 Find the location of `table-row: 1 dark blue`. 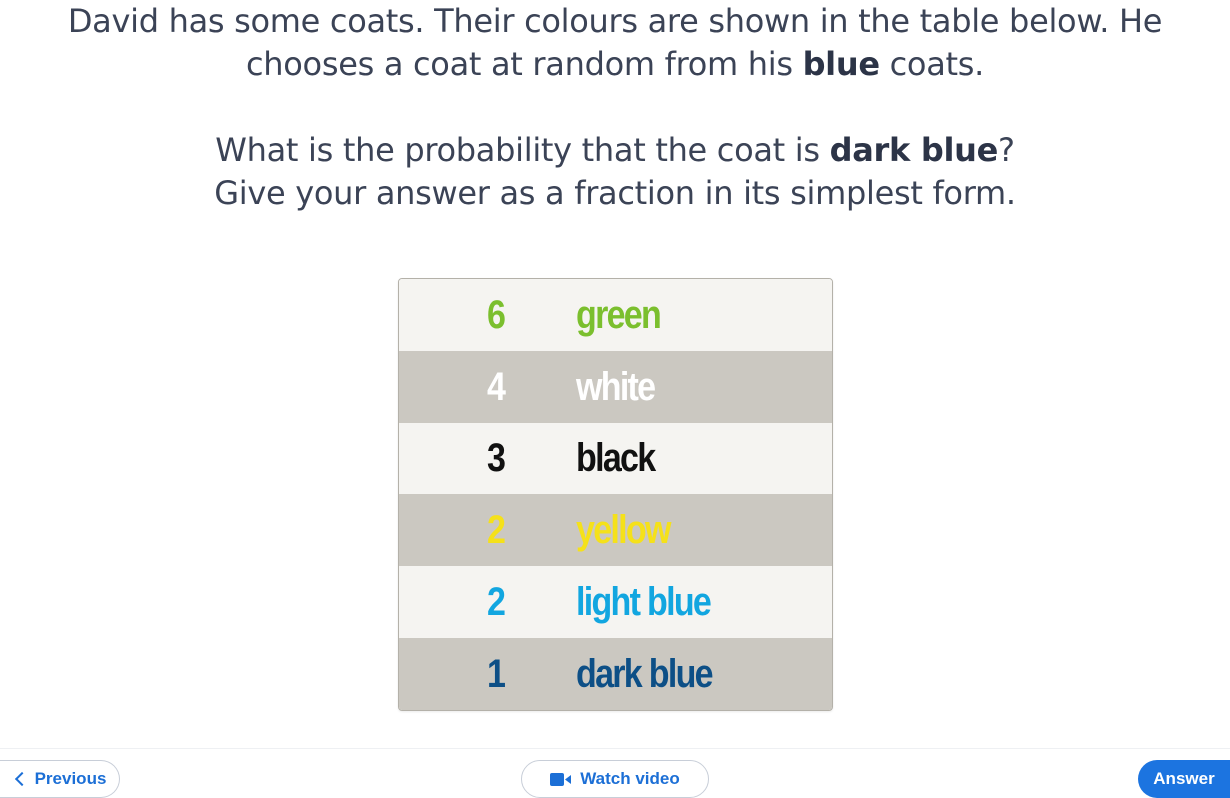

table-row: 1 dark blue is located at coordinates (615, 673).